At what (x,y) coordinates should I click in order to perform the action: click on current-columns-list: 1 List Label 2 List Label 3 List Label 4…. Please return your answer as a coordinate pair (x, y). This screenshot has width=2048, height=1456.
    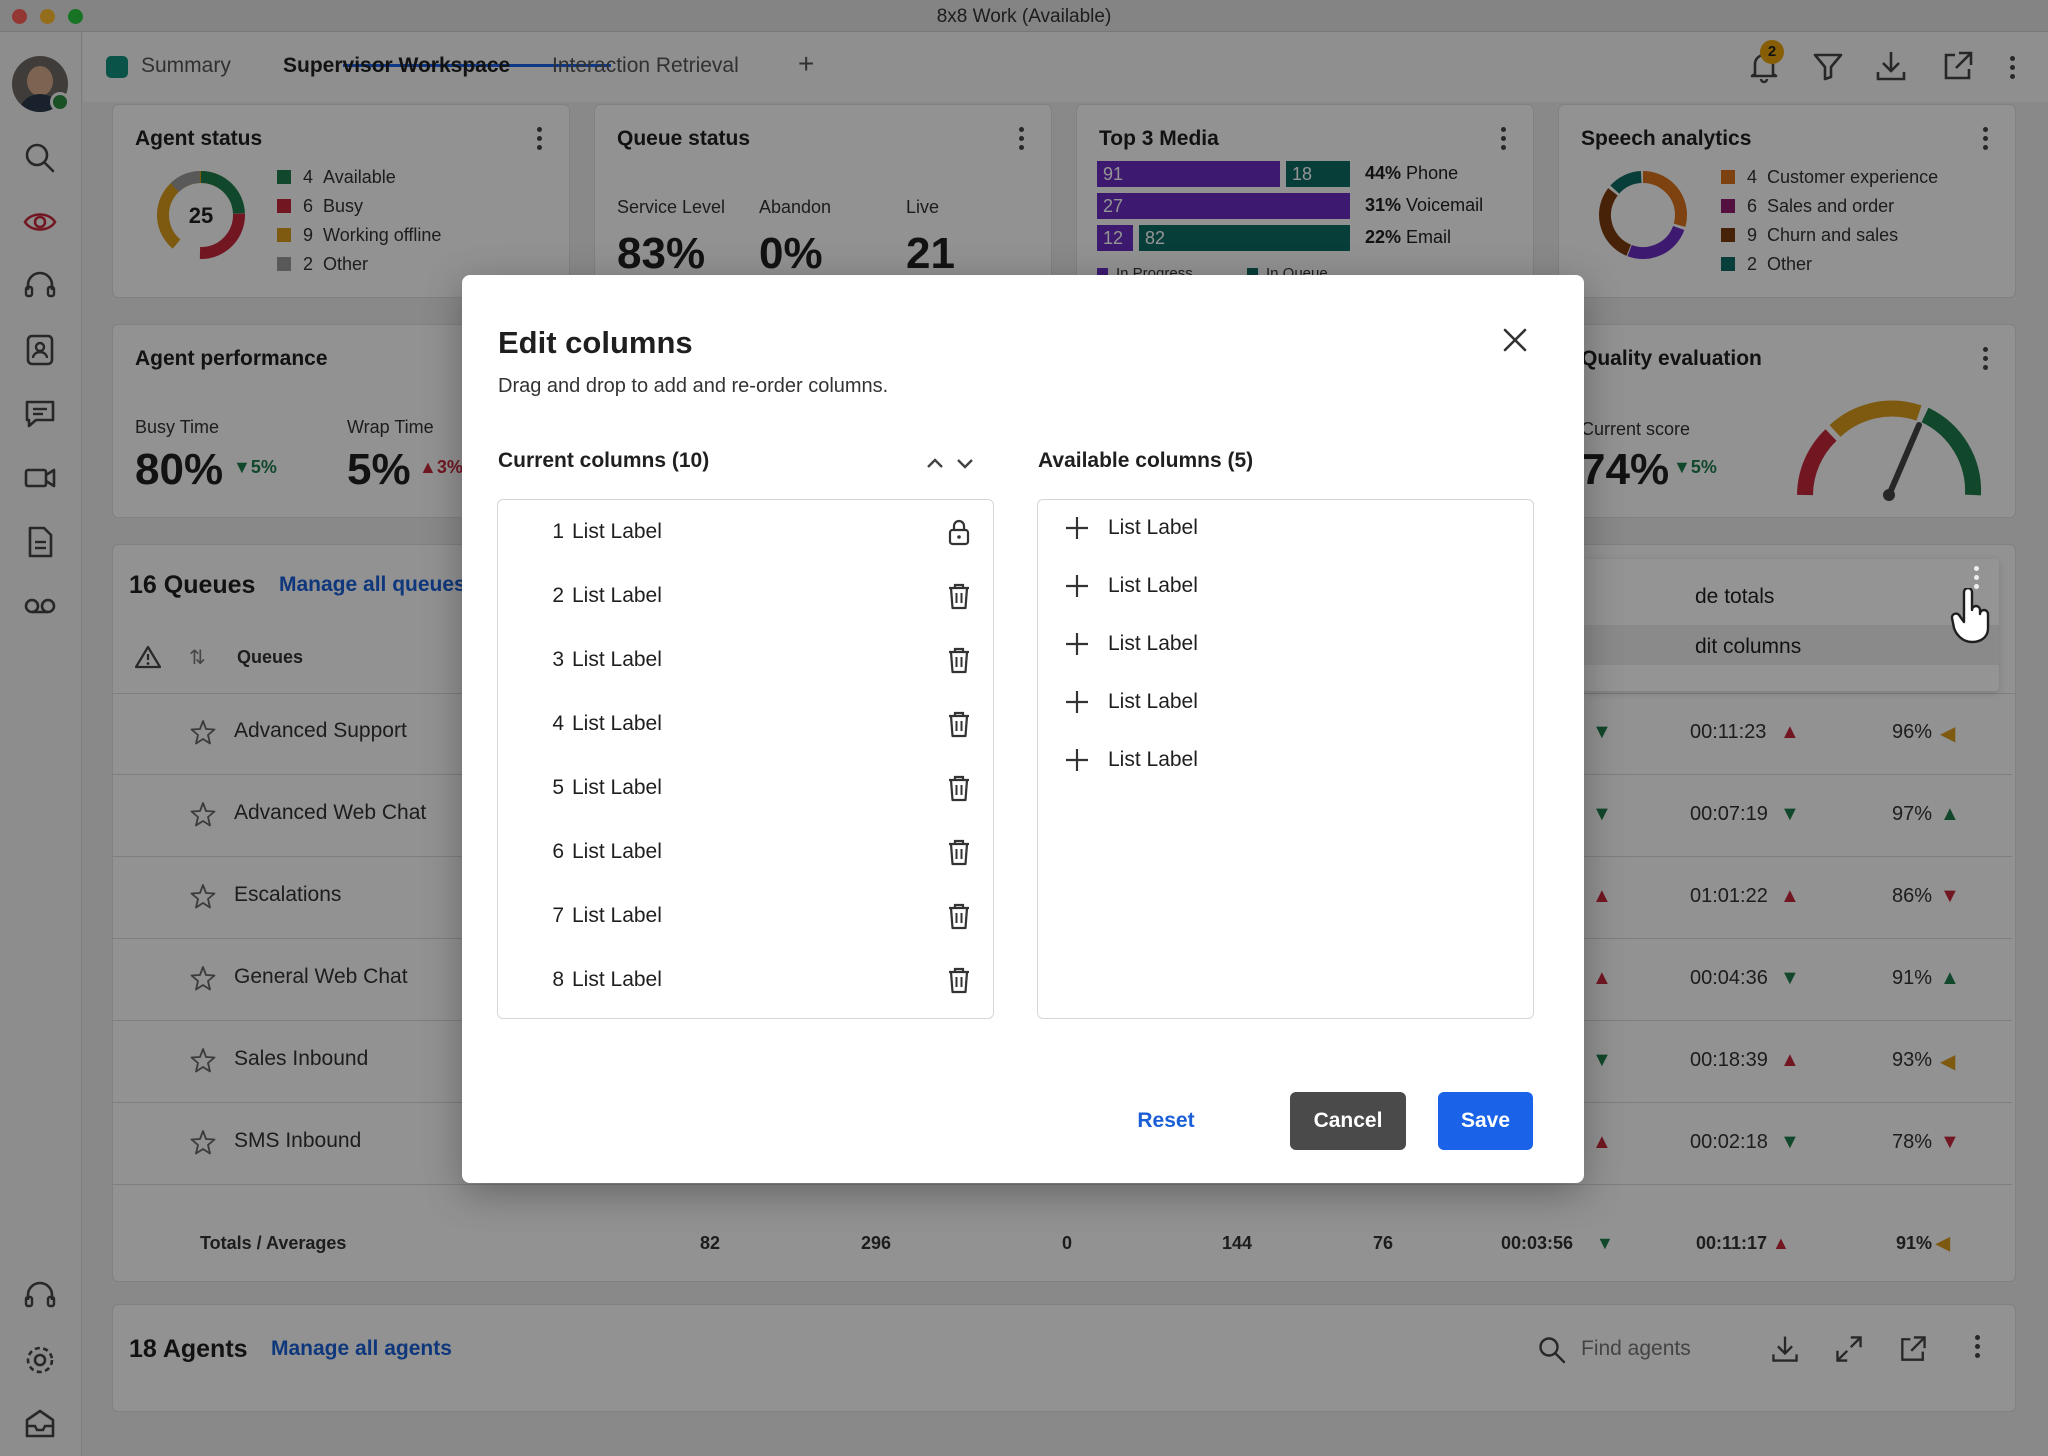
    Looking at the image, I should click on (745, 759).